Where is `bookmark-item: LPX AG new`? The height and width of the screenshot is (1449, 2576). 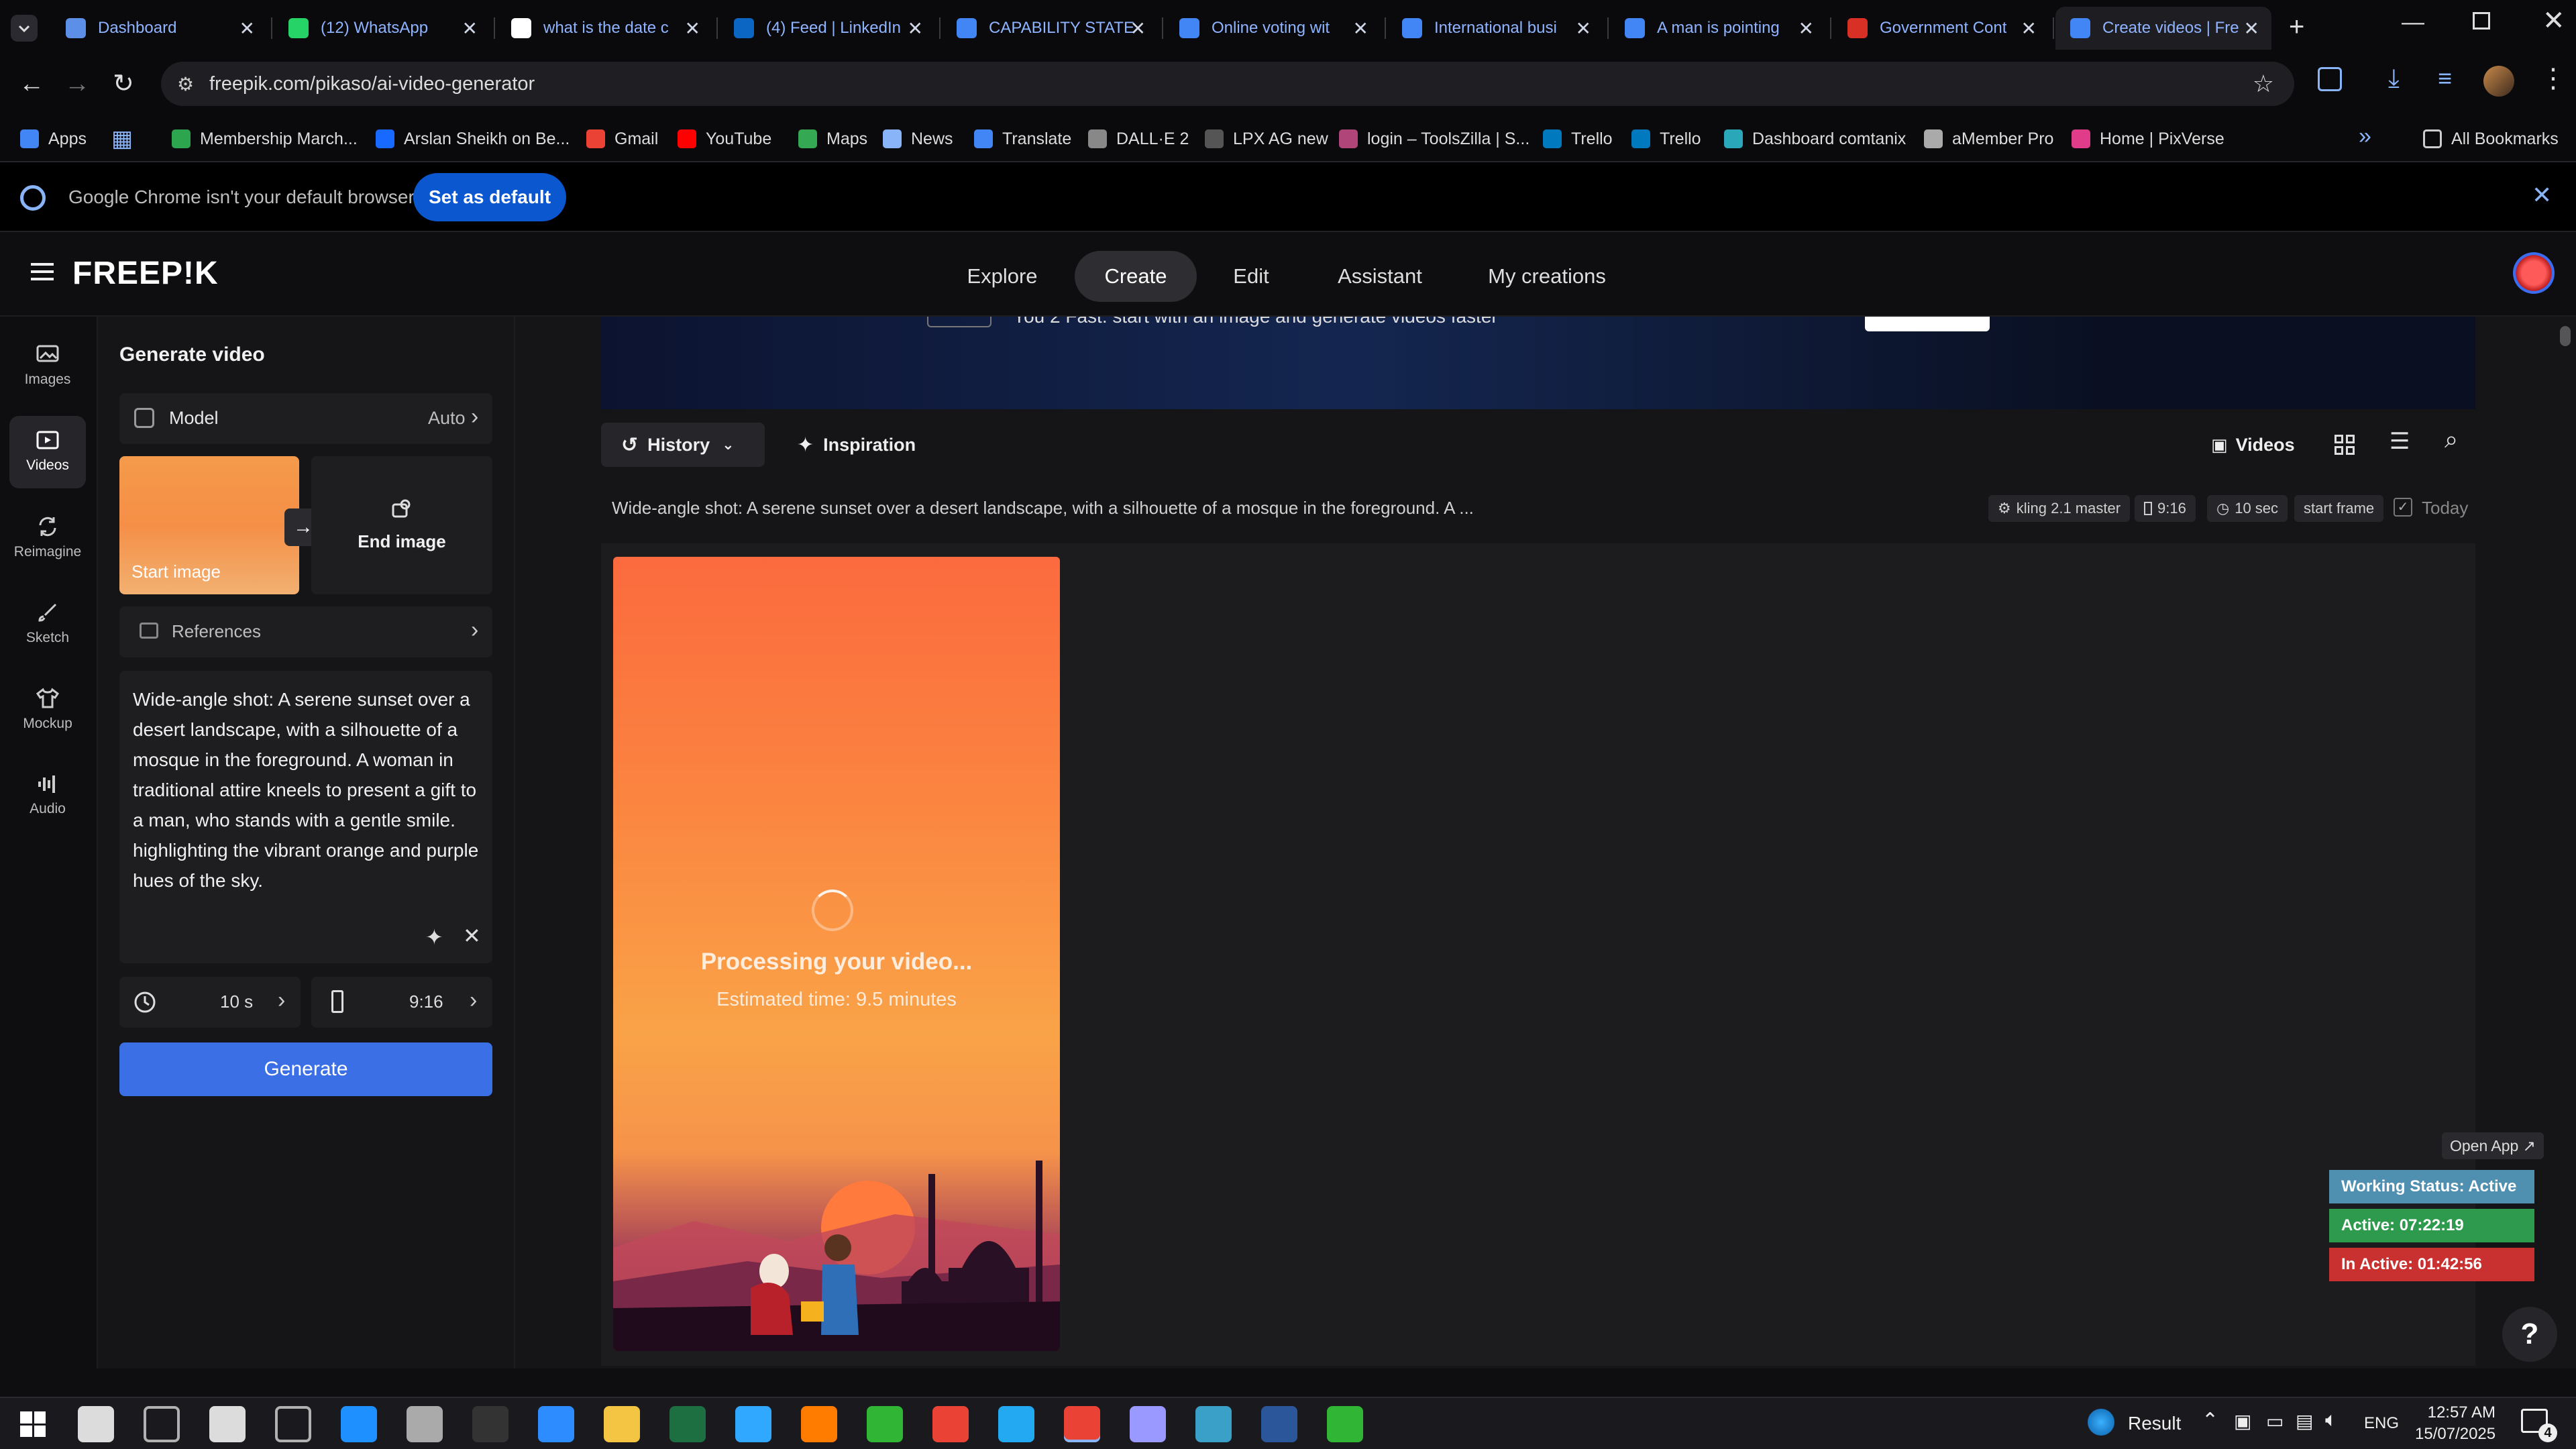
bookmark-item: LPX AG new is located at coordinates (1266, 138).